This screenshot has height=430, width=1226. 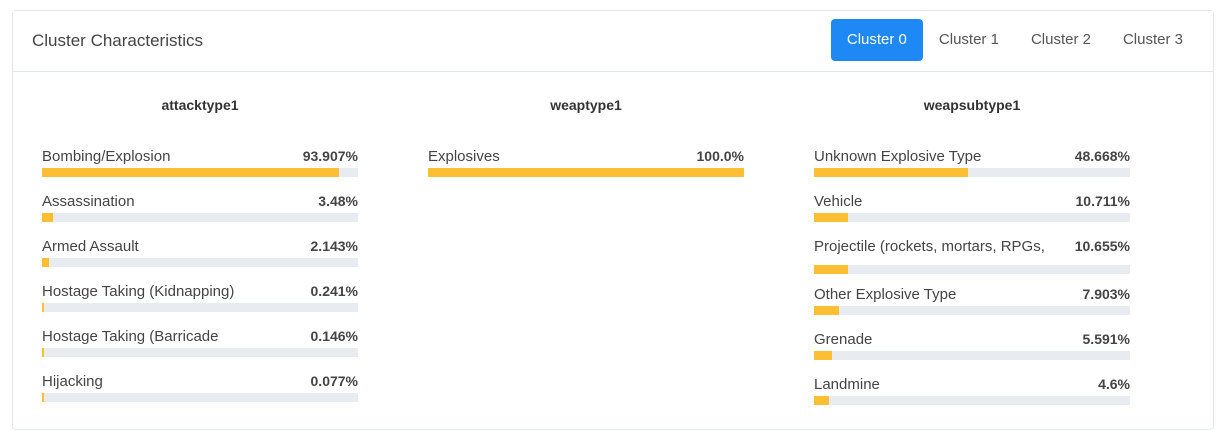 I want to click on row-label: Hijacking, so click(x=72, y=381).